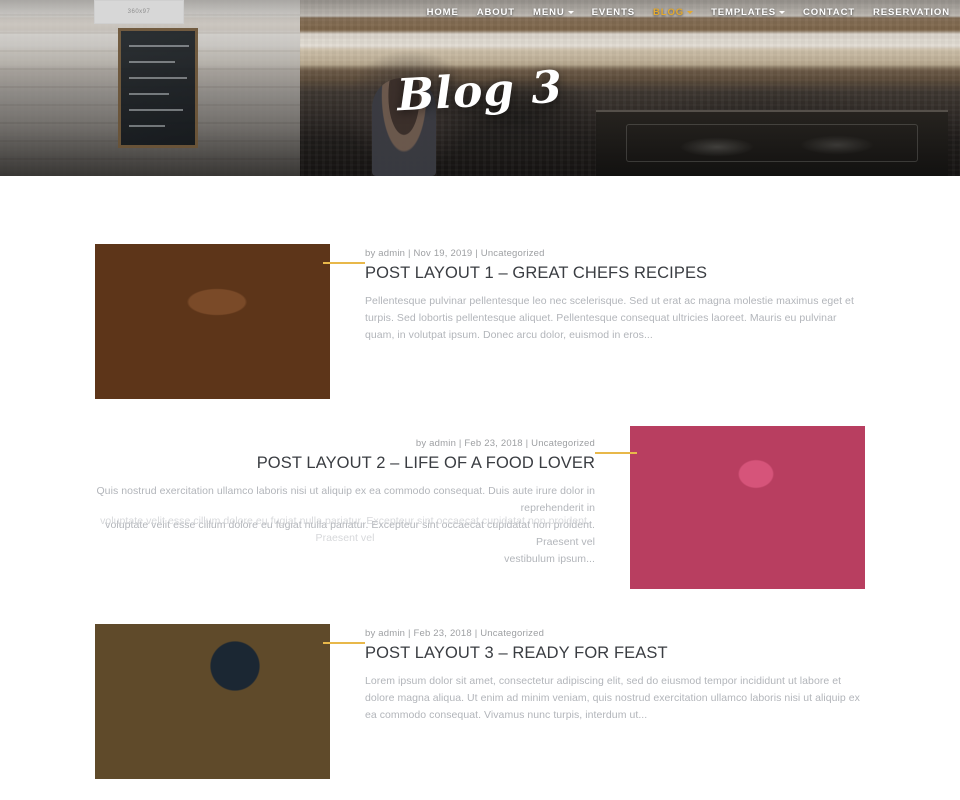 The height and width of the screenshot is (800, 960). I want to click on nav-item-templates: TEMPLATES, so click(748, 12).